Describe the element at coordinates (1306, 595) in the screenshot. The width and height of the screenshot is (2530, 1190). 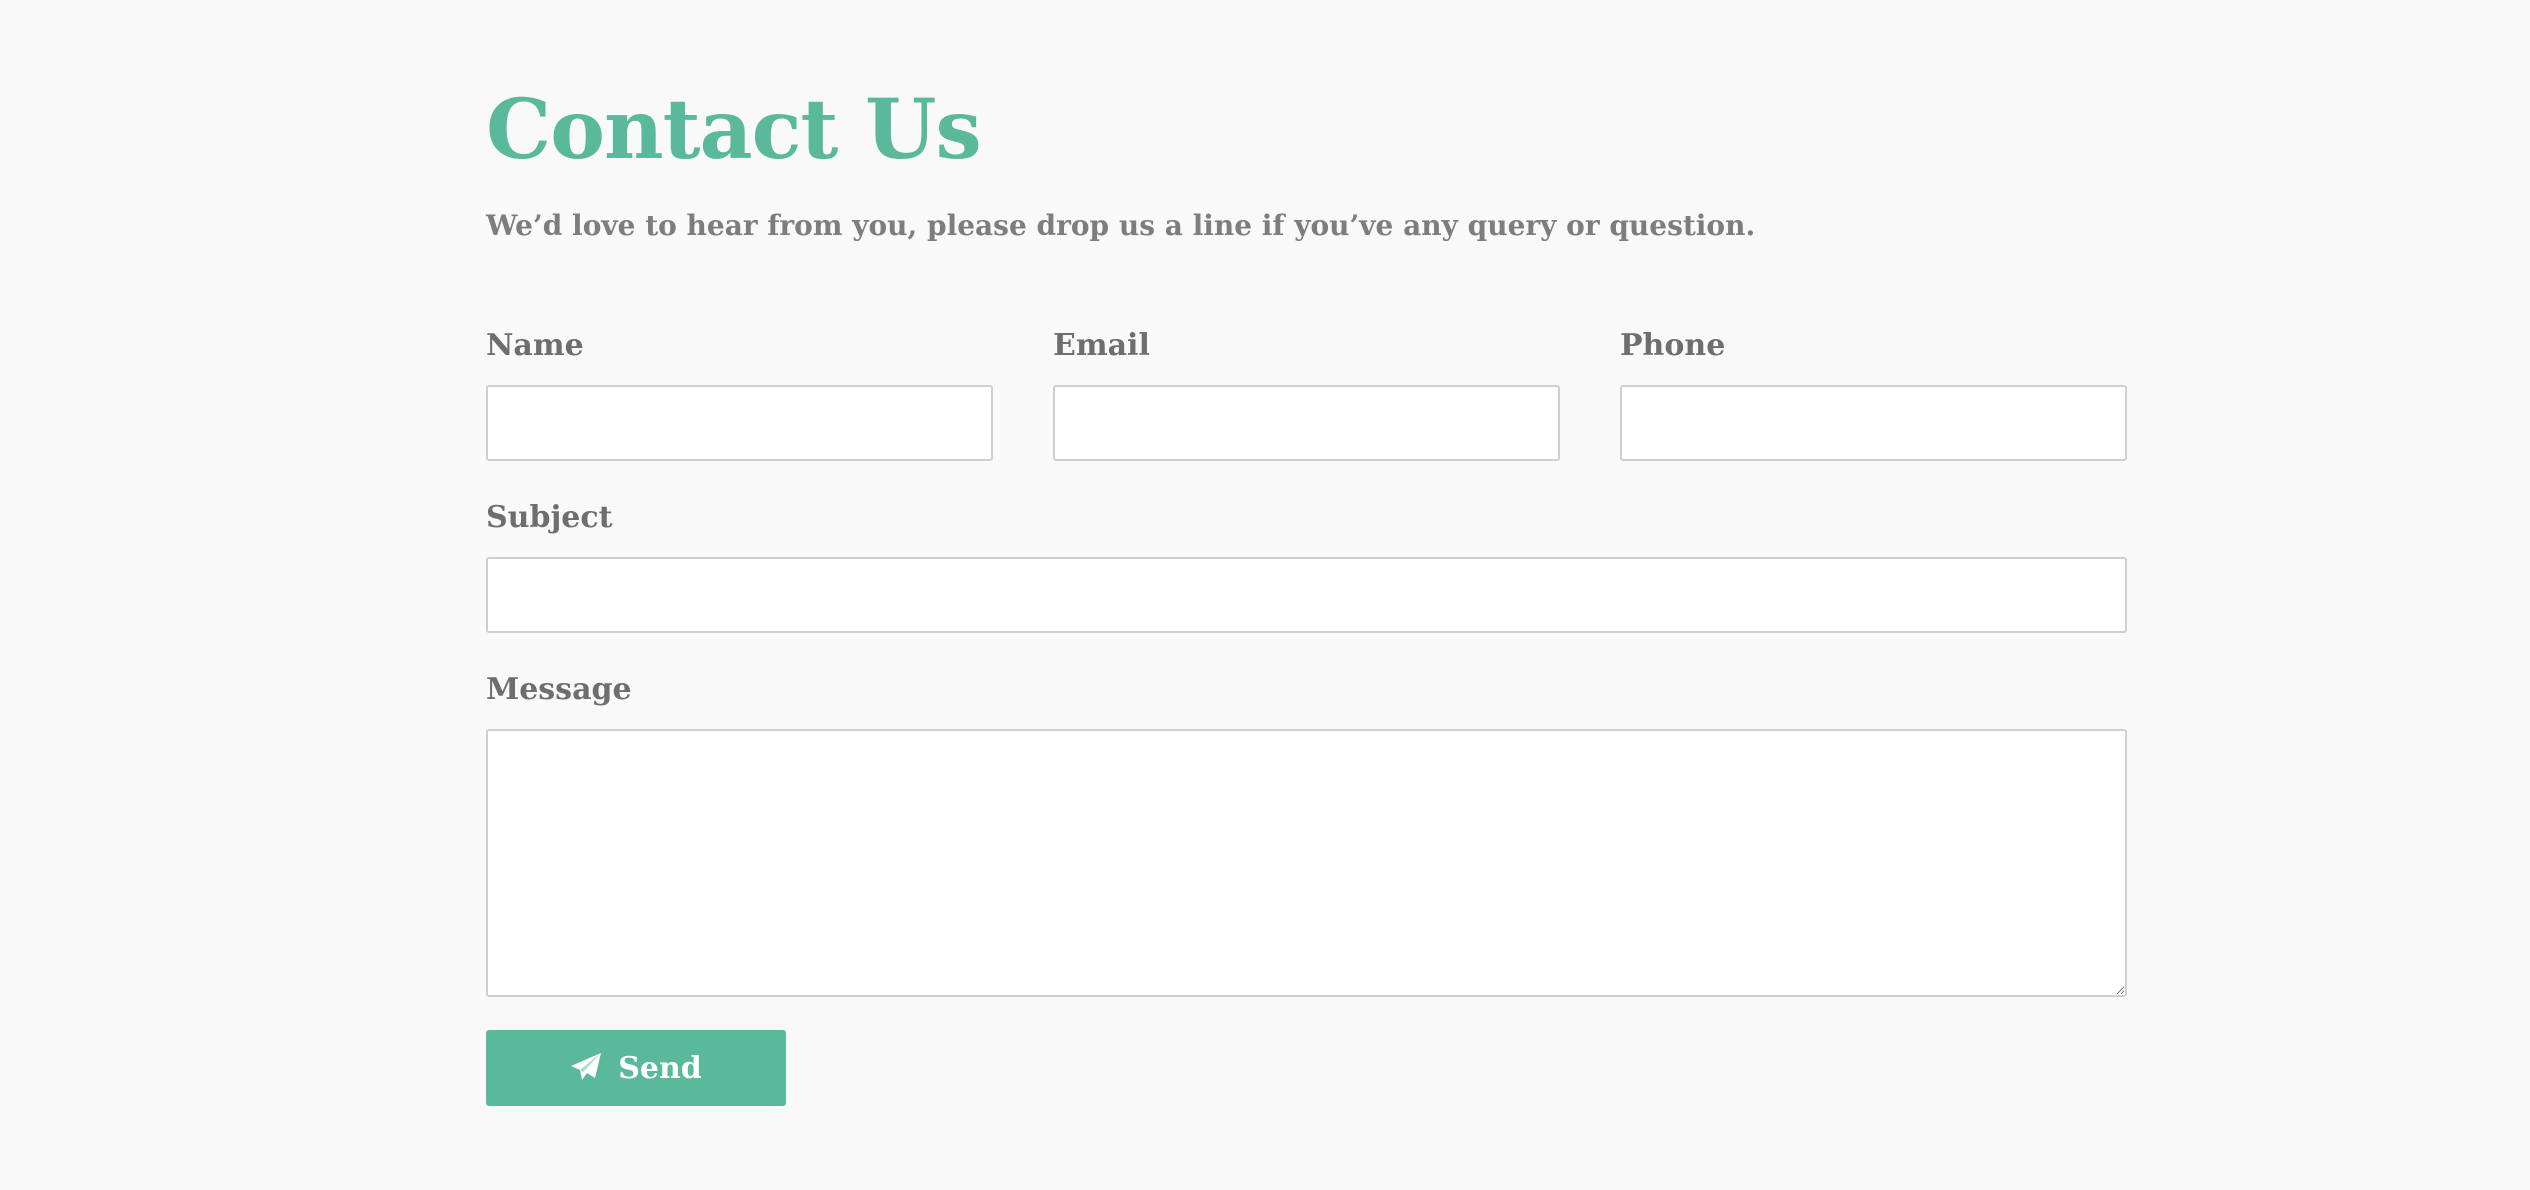
I see `subject-input` at that location.